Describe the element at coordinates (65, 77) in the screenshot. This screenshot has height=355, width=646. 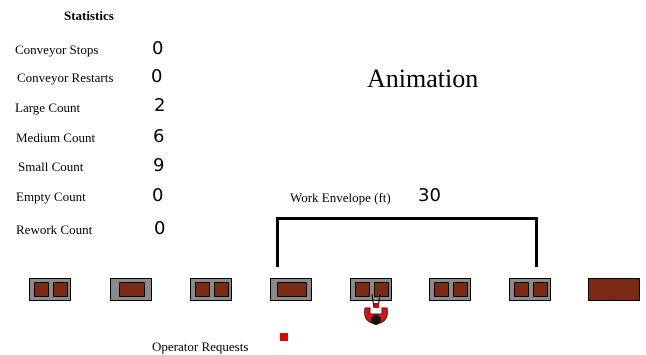
I see `conveyor-restarts-label: Conveyor Restarts` at that location.